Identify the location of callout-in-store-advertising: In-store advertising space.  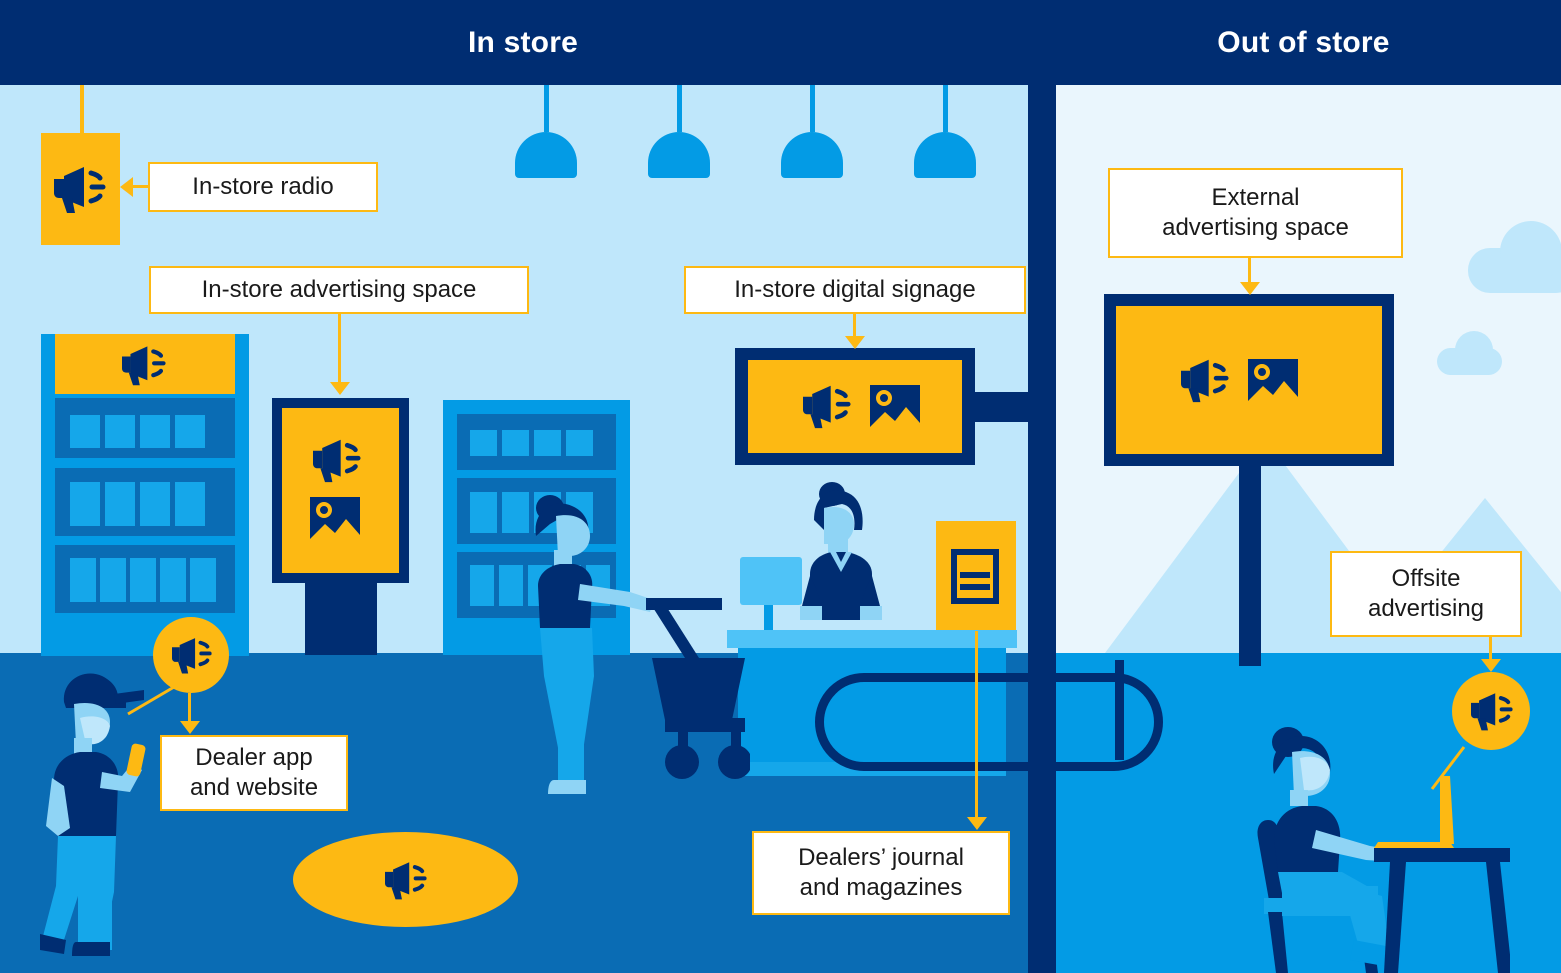
(339, 290).